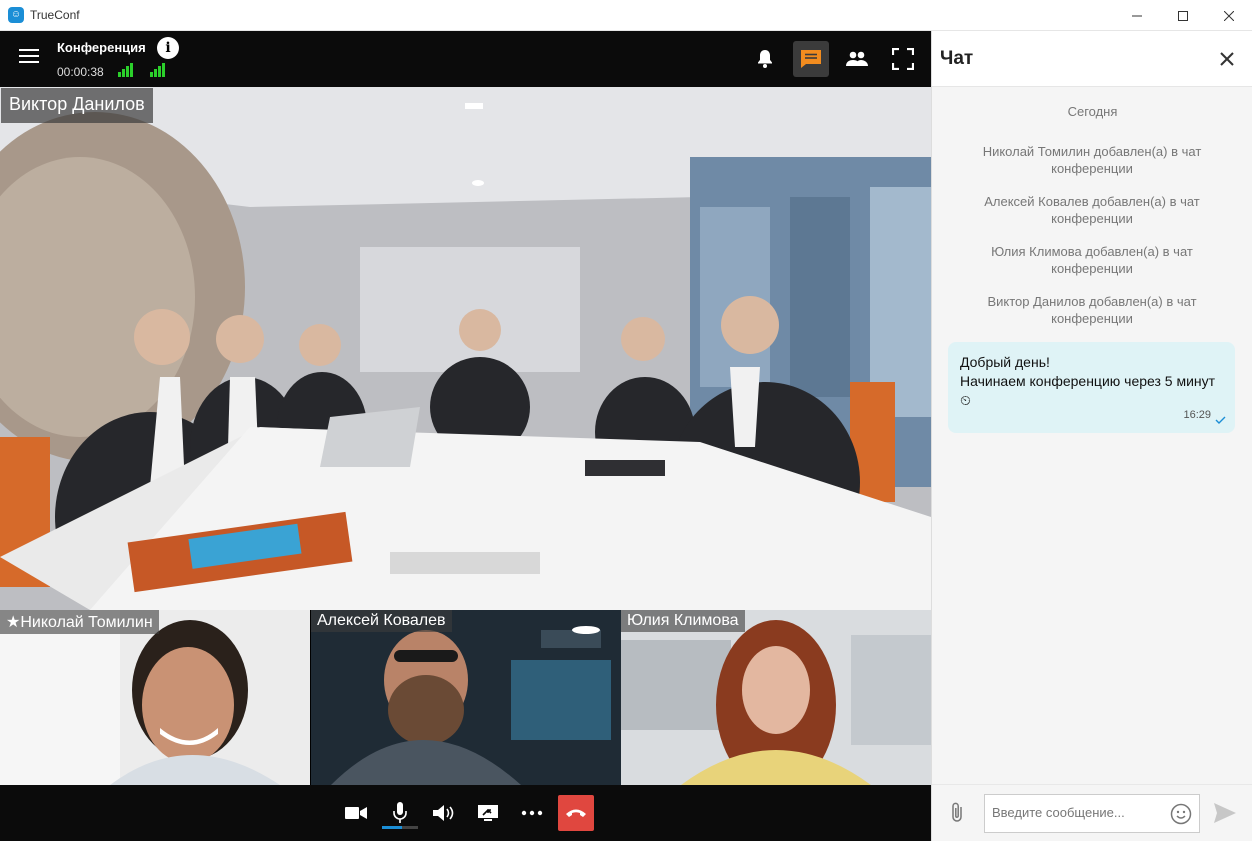 Image resolution: width=1252 pixels, height=841 pixels. Describe the element at coordinates (1005, 362) in the screenshot. I see `message-line: Добрый день!` at that location.